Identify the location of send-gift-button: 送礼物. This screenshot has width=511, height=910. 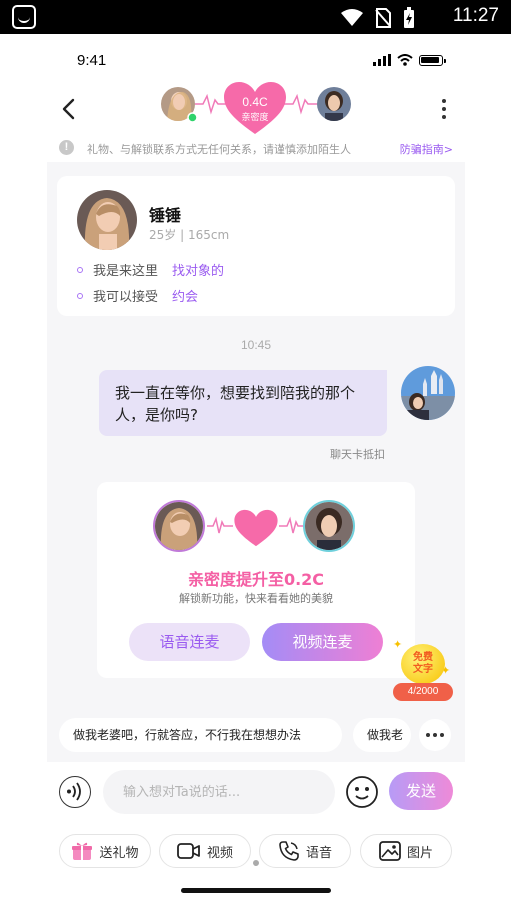
(105, 851).